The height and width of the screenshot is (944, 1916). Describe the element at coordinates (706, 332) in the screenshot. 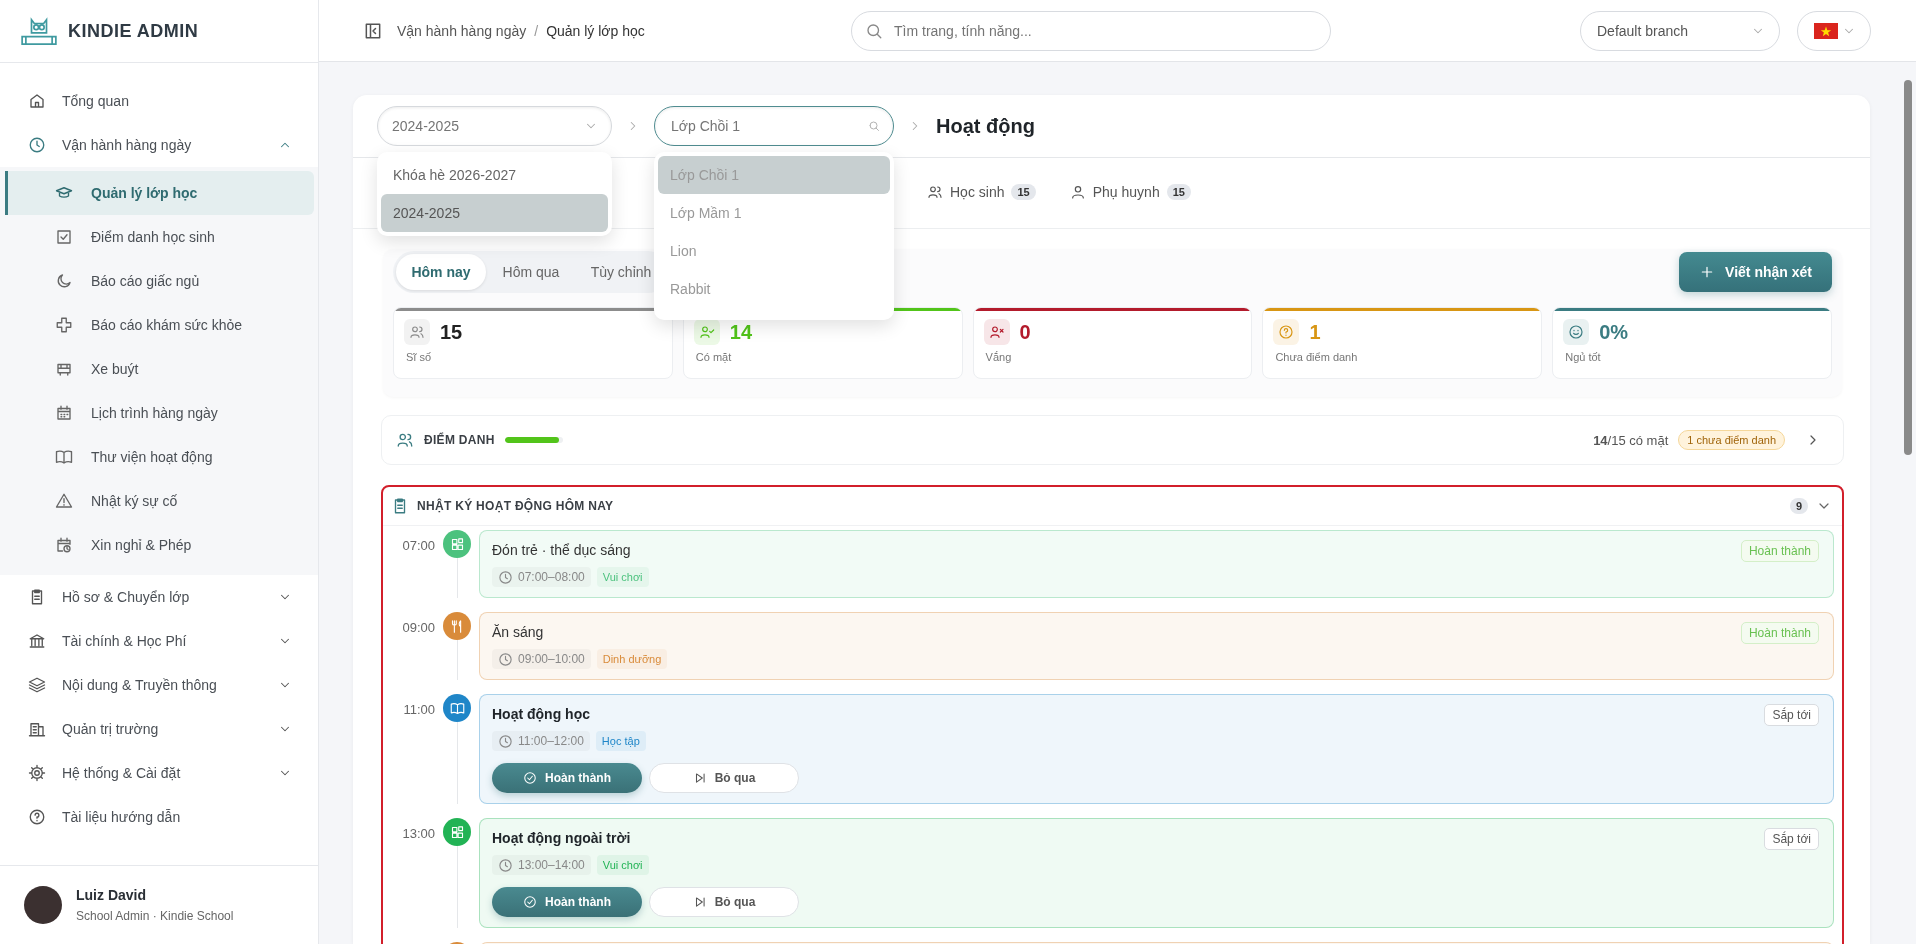

I see `user-check-icon` at that location.